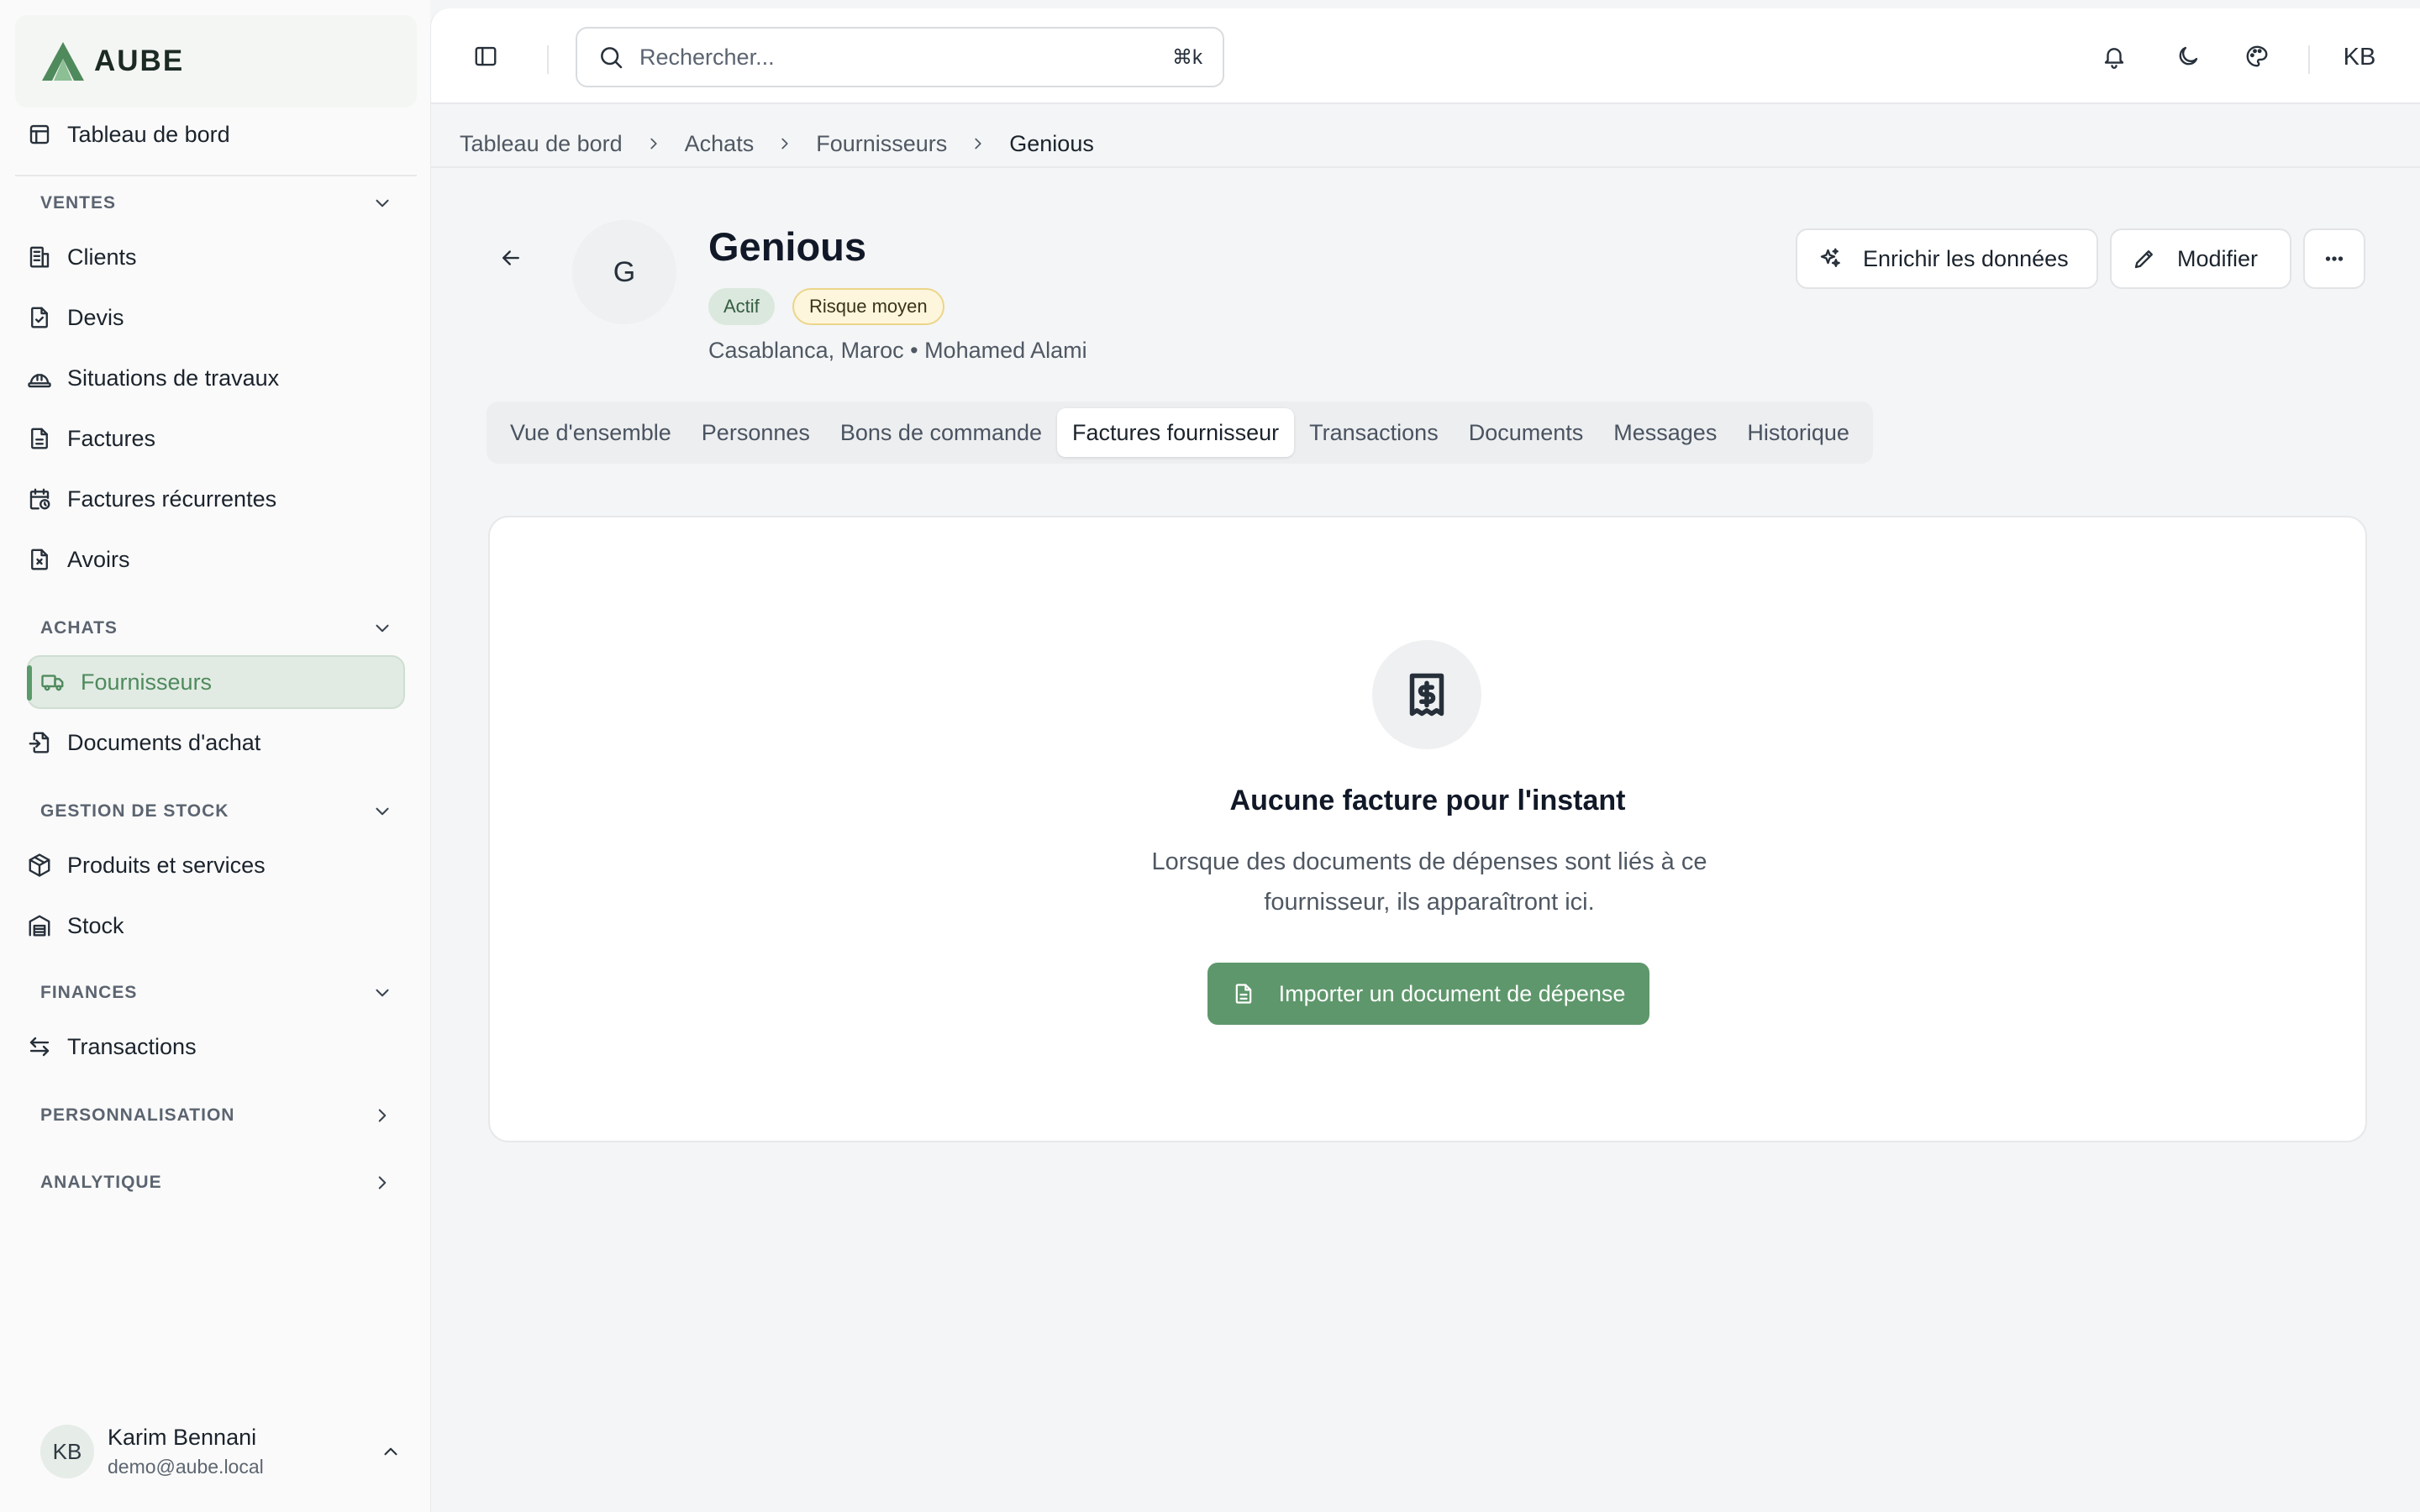  Describe the element at coordinates (881, 144) in the screenshot. I see `breadcrumb-item: Fournisseurs` at that location.